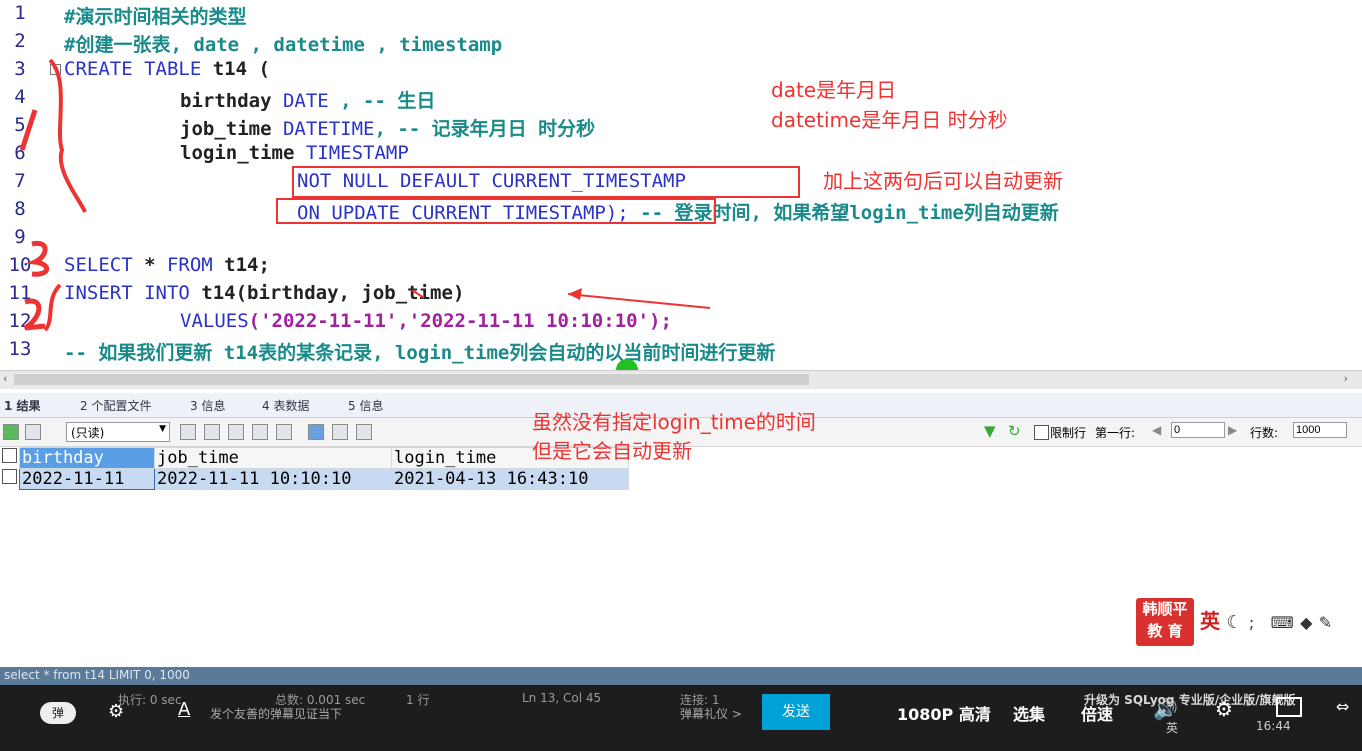 Image resolution: width=1362 pixels, height=751 pixels. I want to click on danmaku-label: 弹, so click(57, 713).